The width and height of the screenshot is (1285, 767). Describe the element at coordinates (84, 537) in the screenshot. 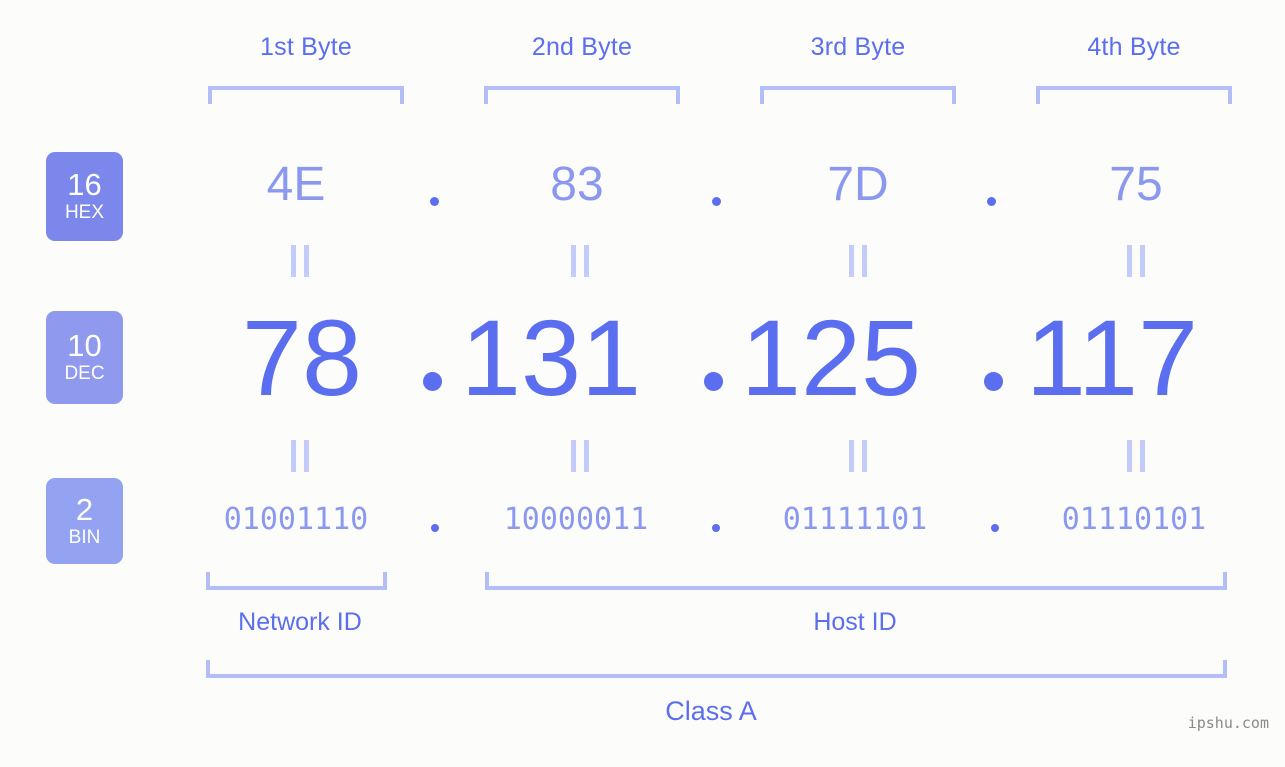

I see `radix-badge-bin-name: BIN` at that location.